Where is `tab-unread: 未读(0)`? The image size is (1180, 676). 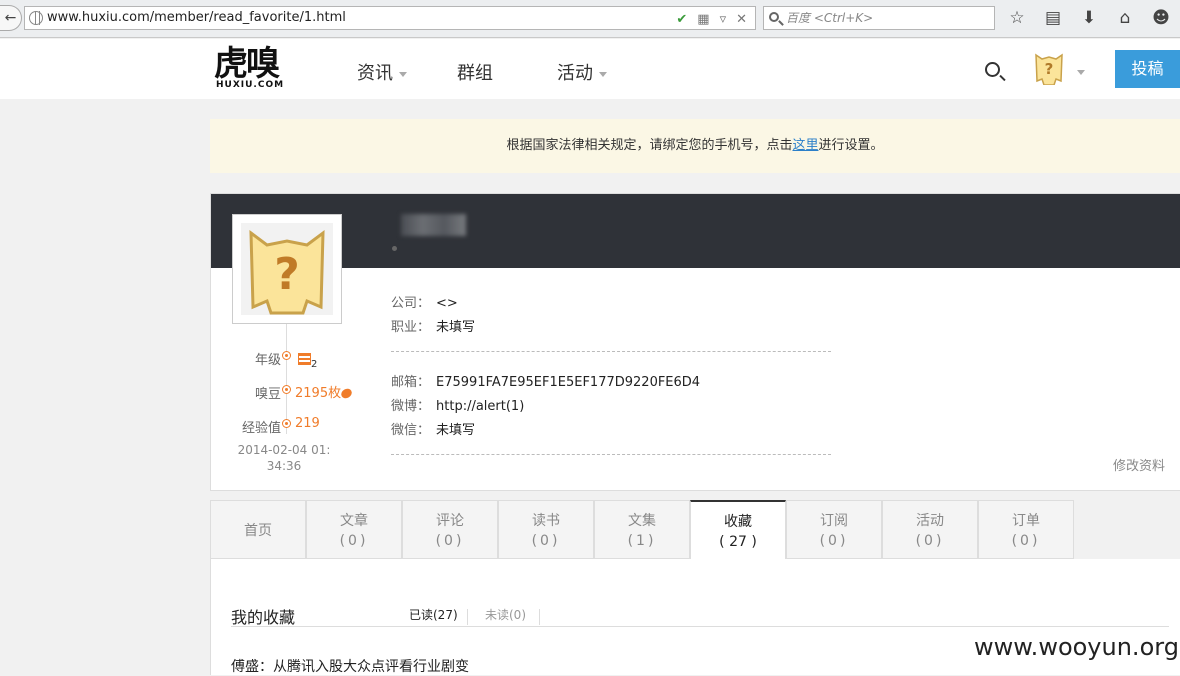 tab-unread: 未读(0) is located at coordinates (505, 614).